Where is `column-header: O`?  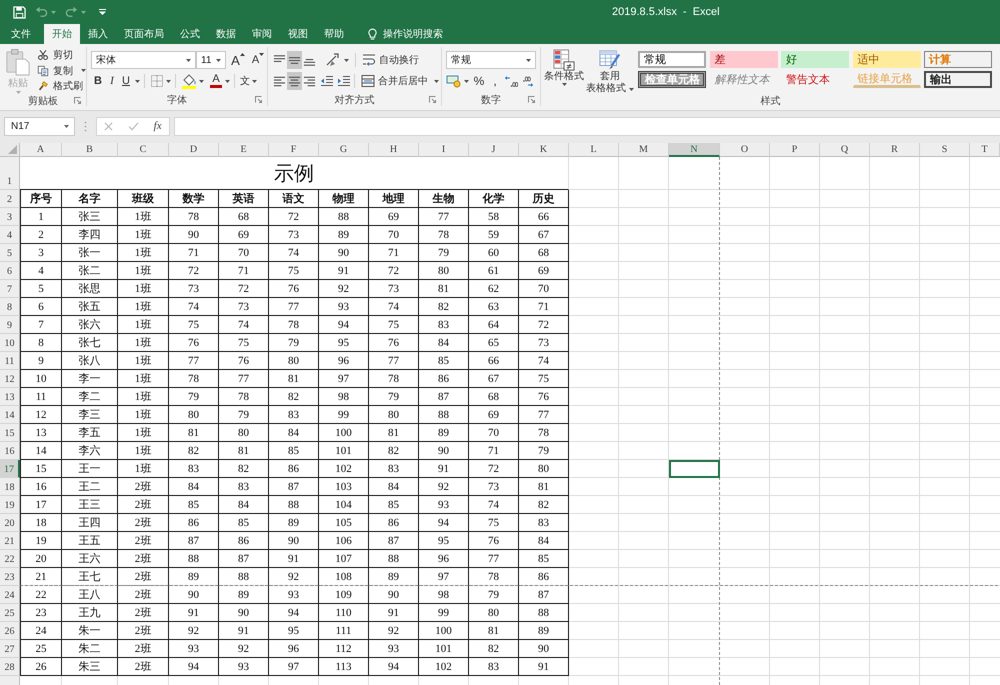 column-header: O is located at coordinates (745, 150).